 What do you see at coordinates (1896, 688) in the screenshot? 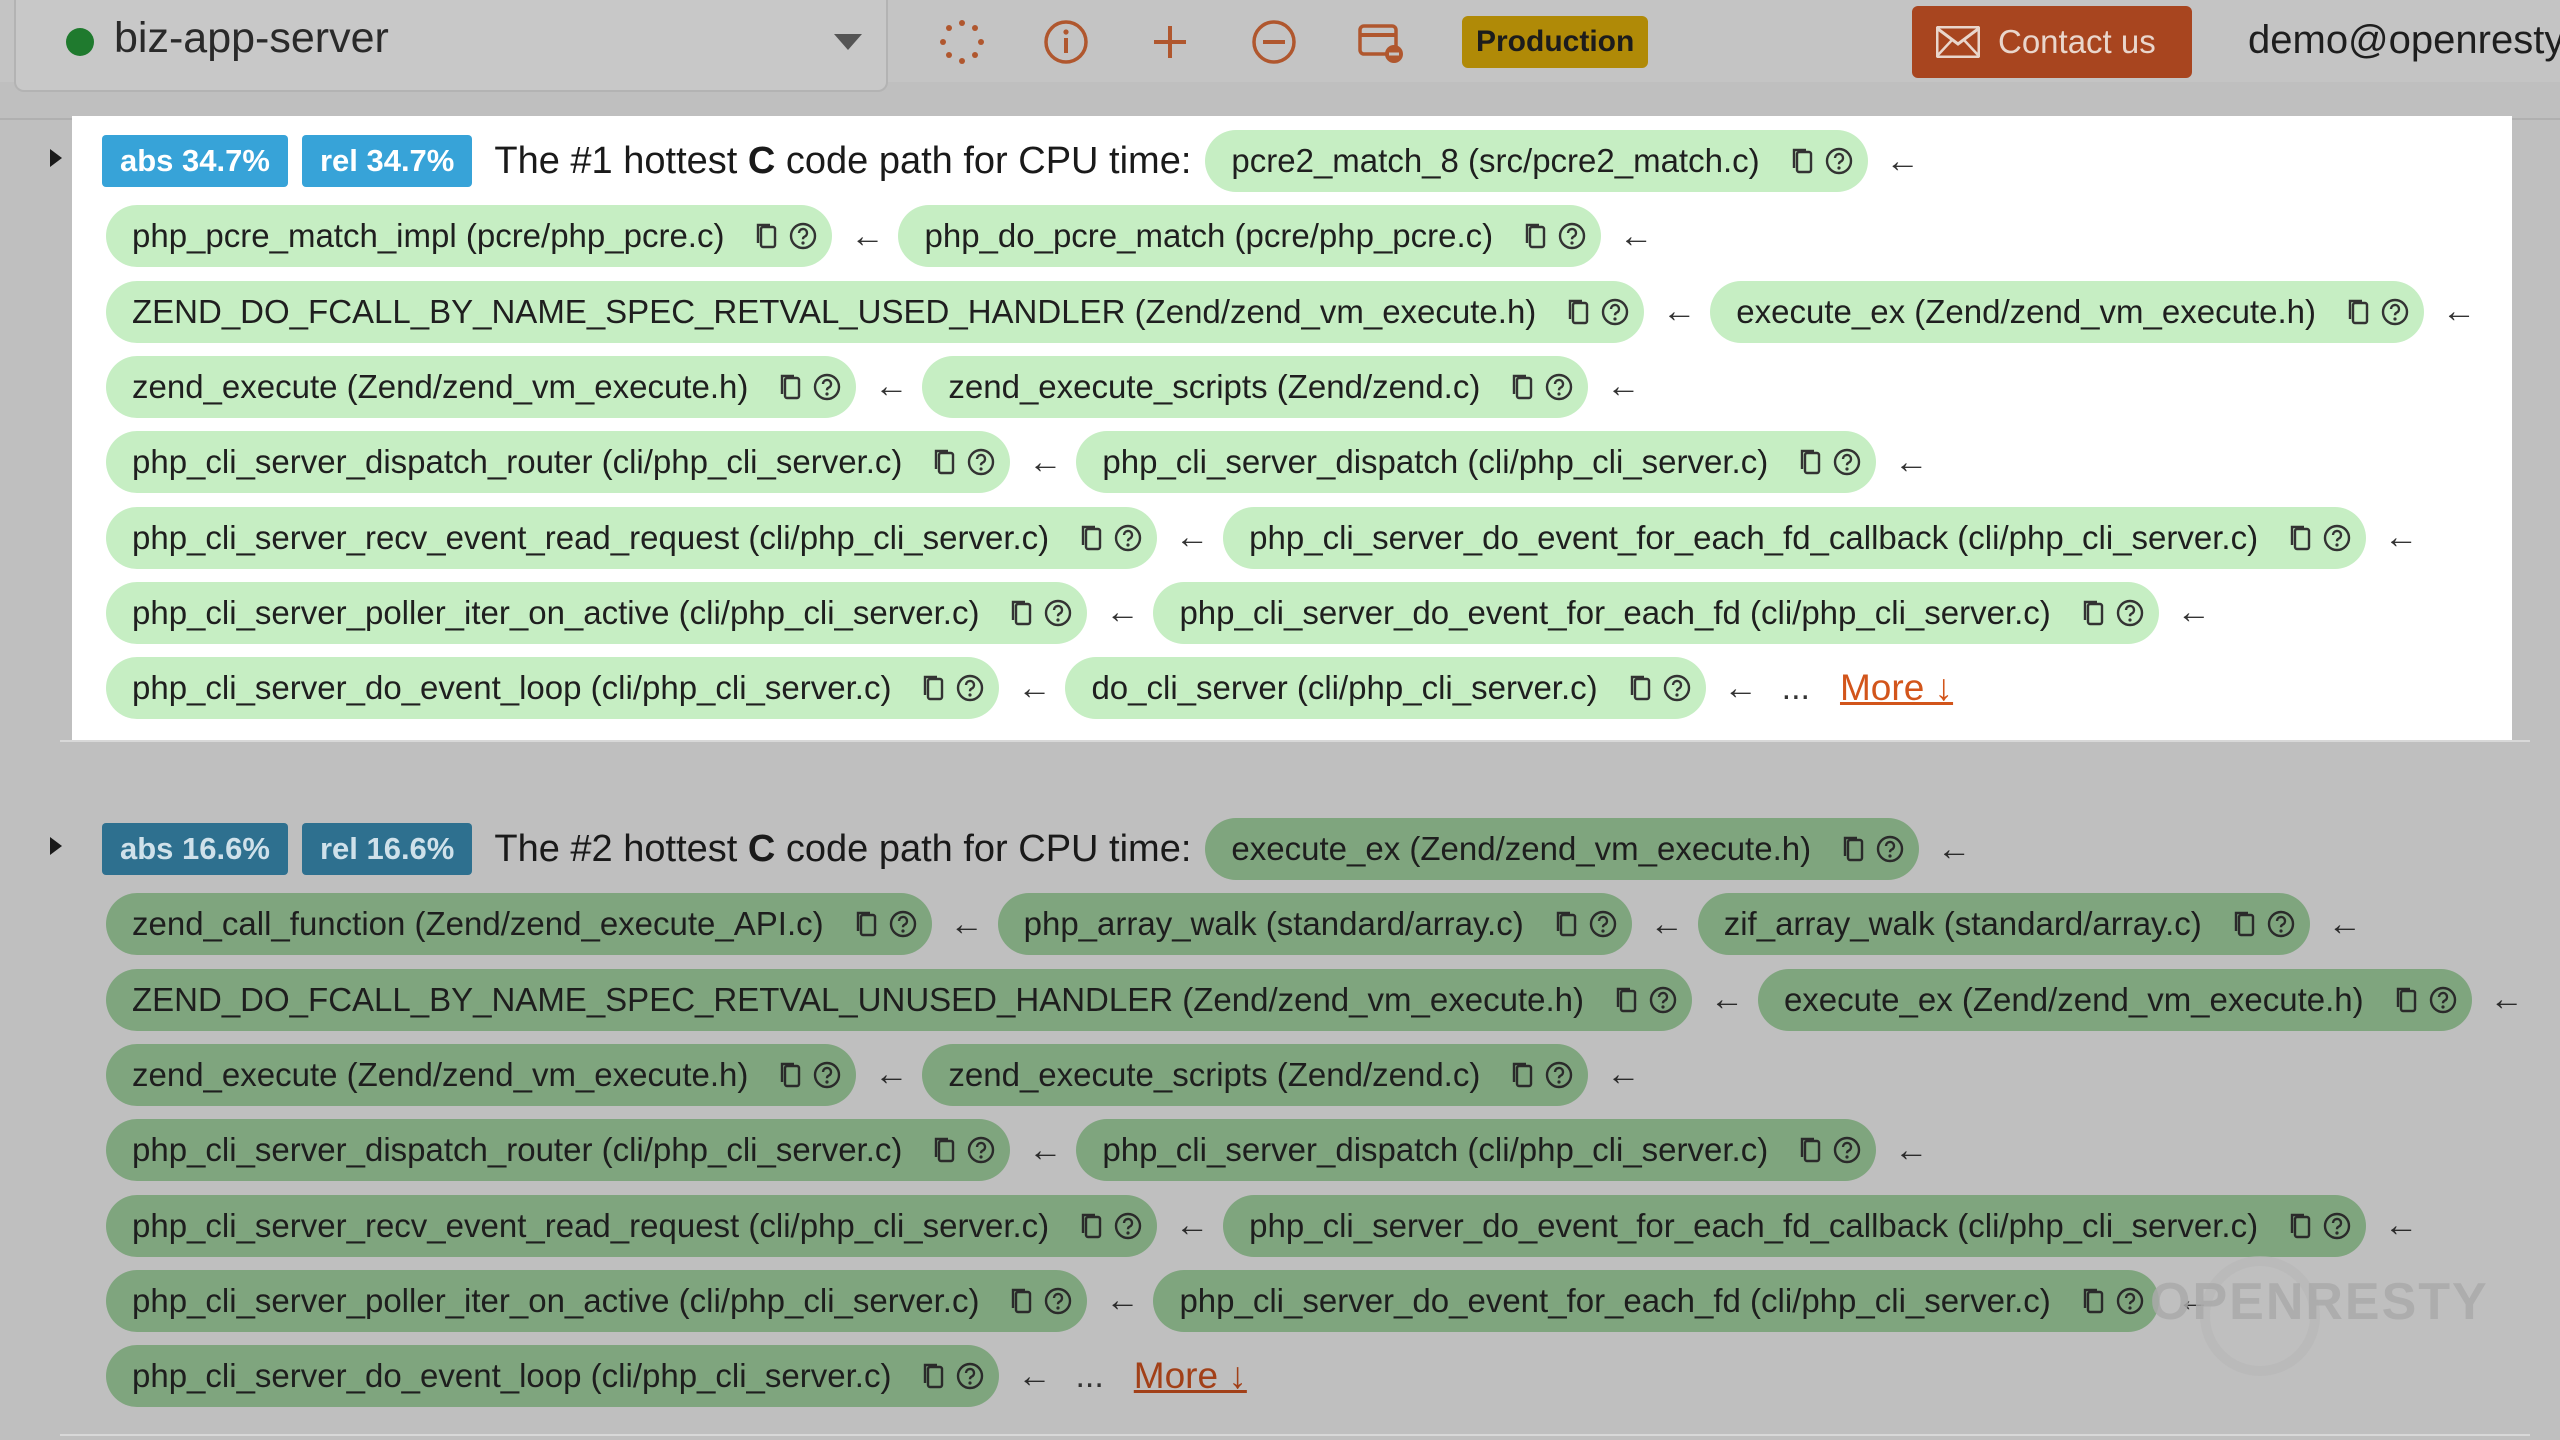
I see `more-link: More ↓` at bounding box center [1896, 688].